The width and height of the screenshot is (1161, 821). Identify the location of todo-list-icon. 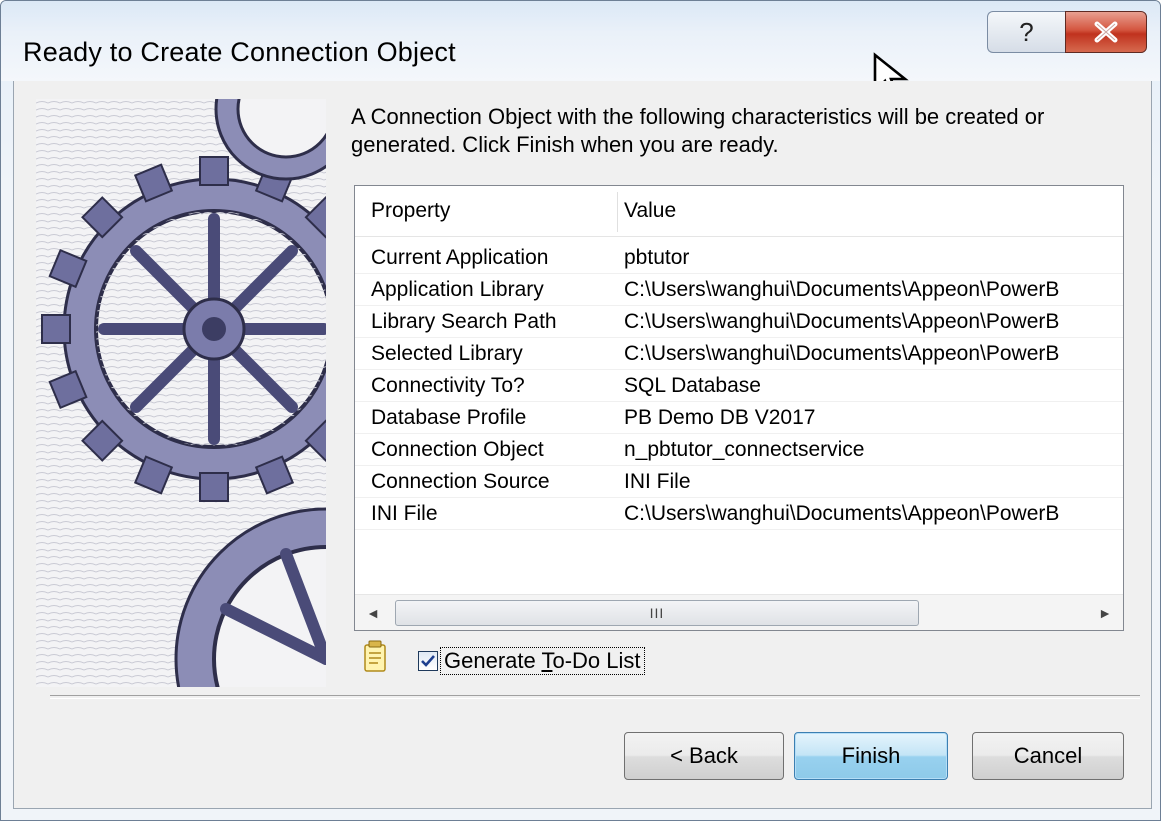
(375, 656).